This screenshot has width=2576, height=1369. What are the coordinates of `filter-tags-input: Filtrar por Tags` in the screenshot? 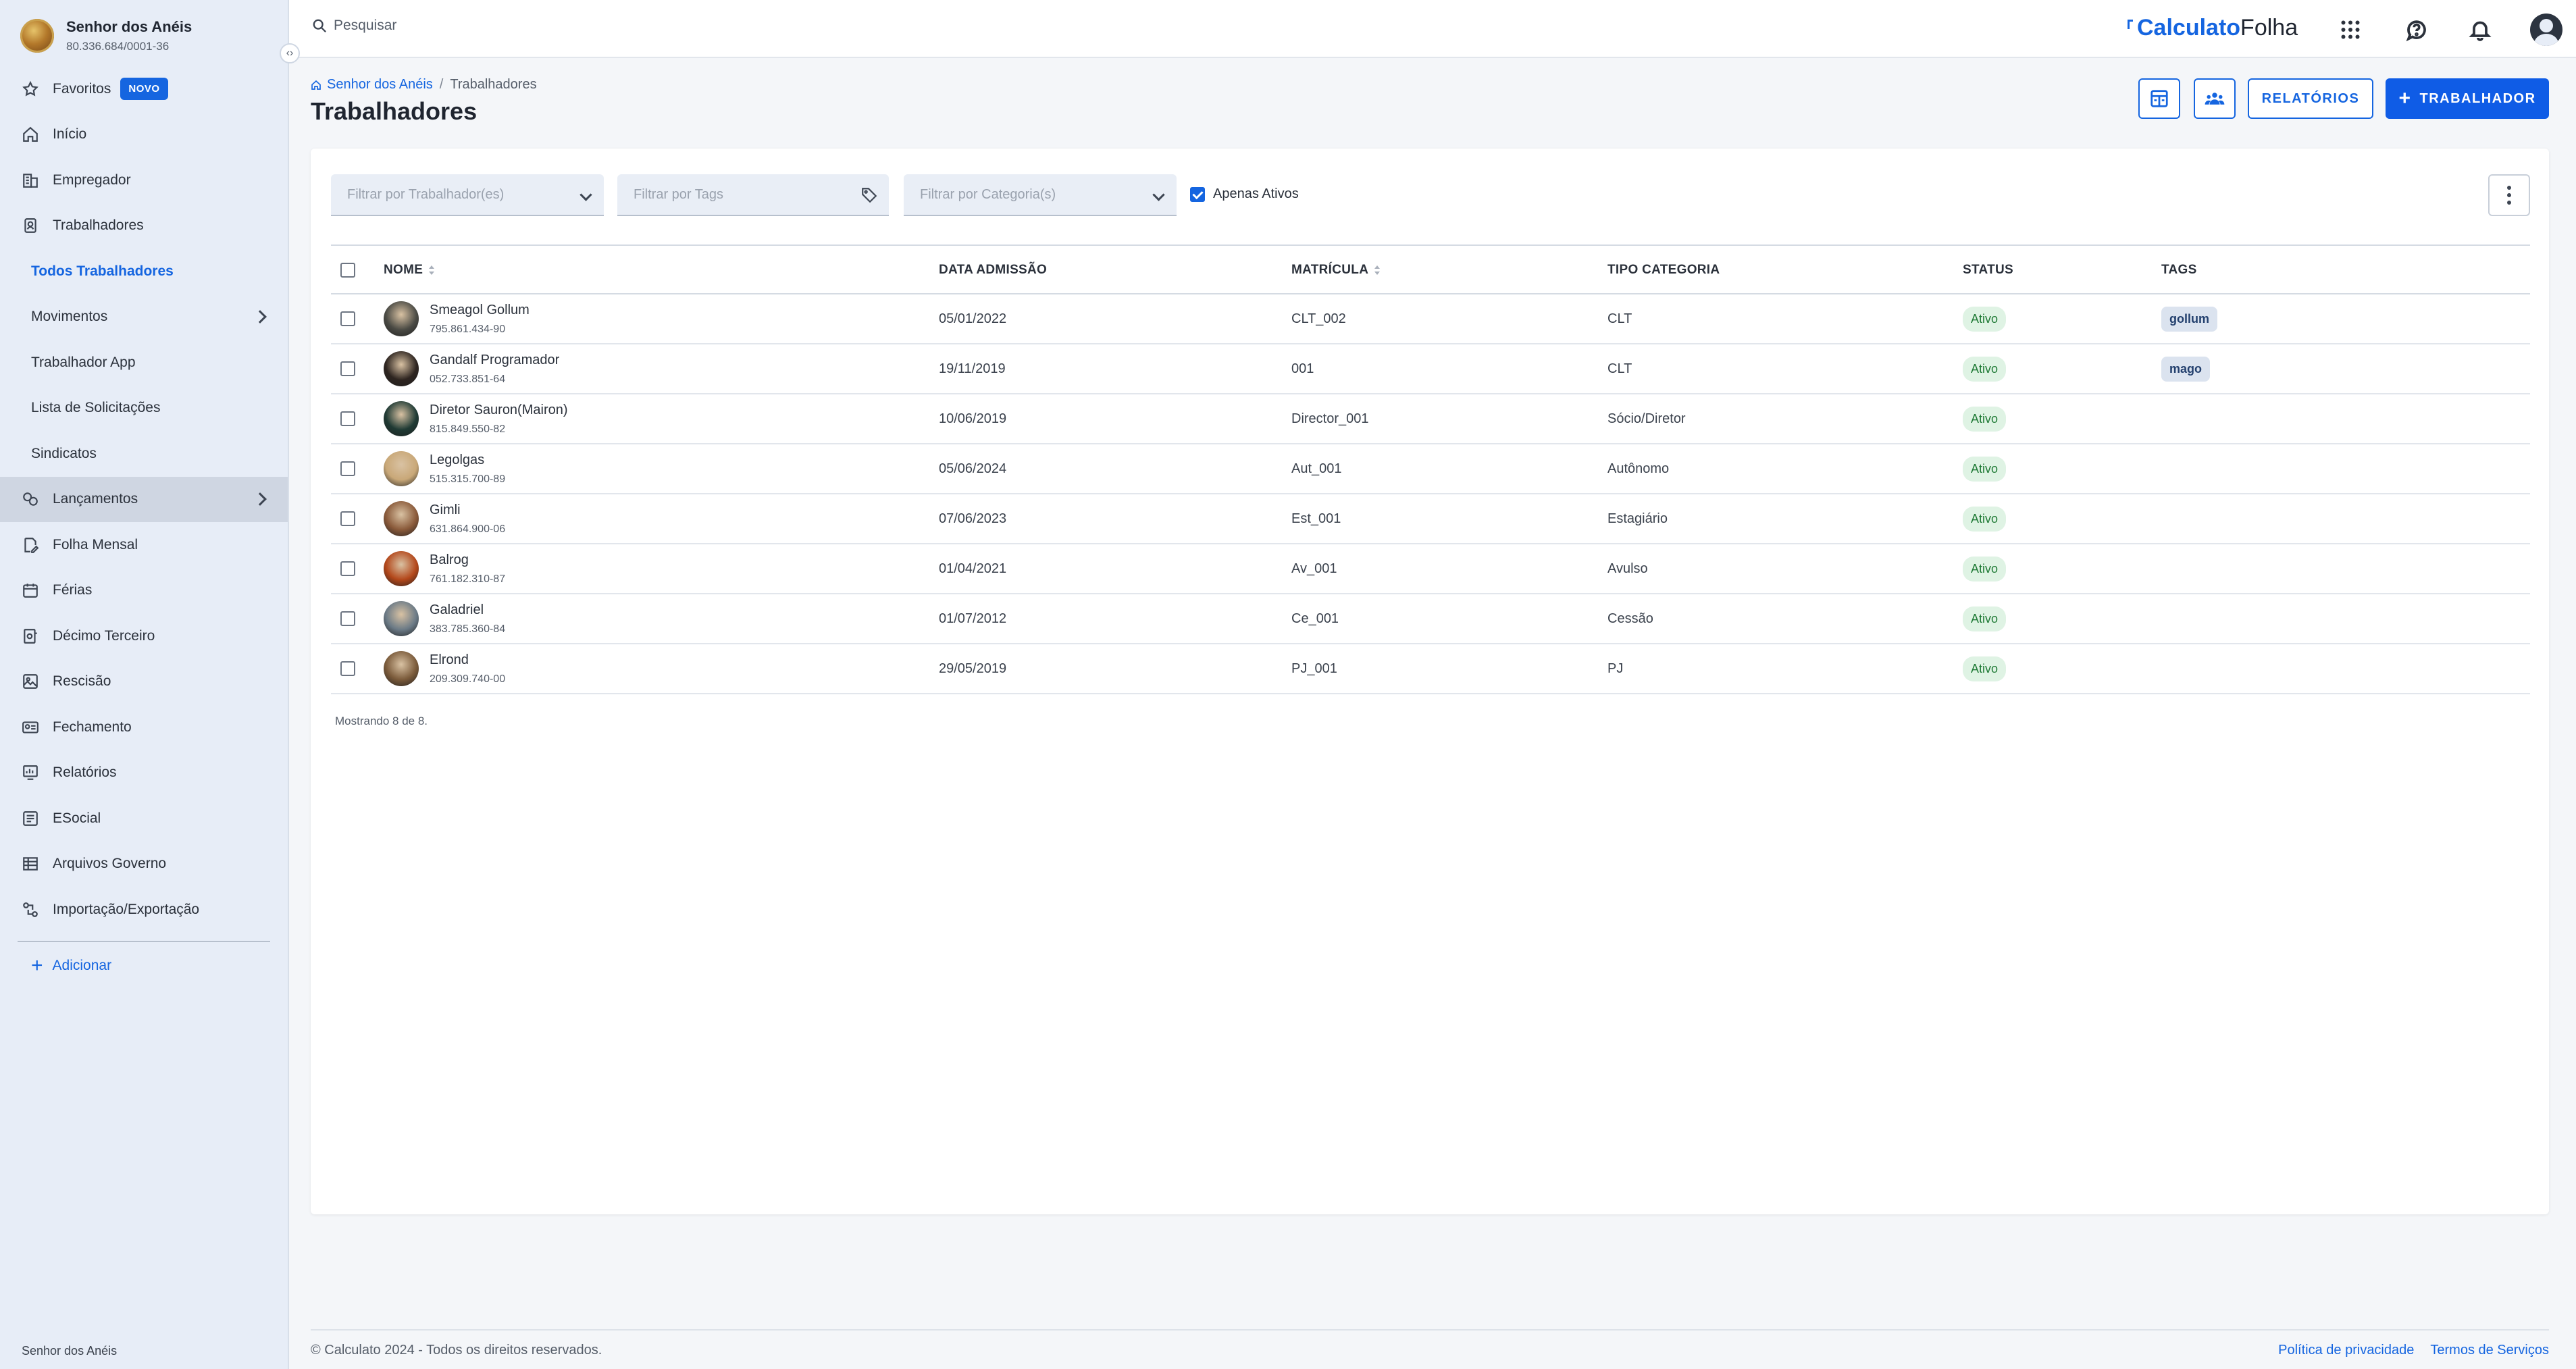 It's located at (753, 195).